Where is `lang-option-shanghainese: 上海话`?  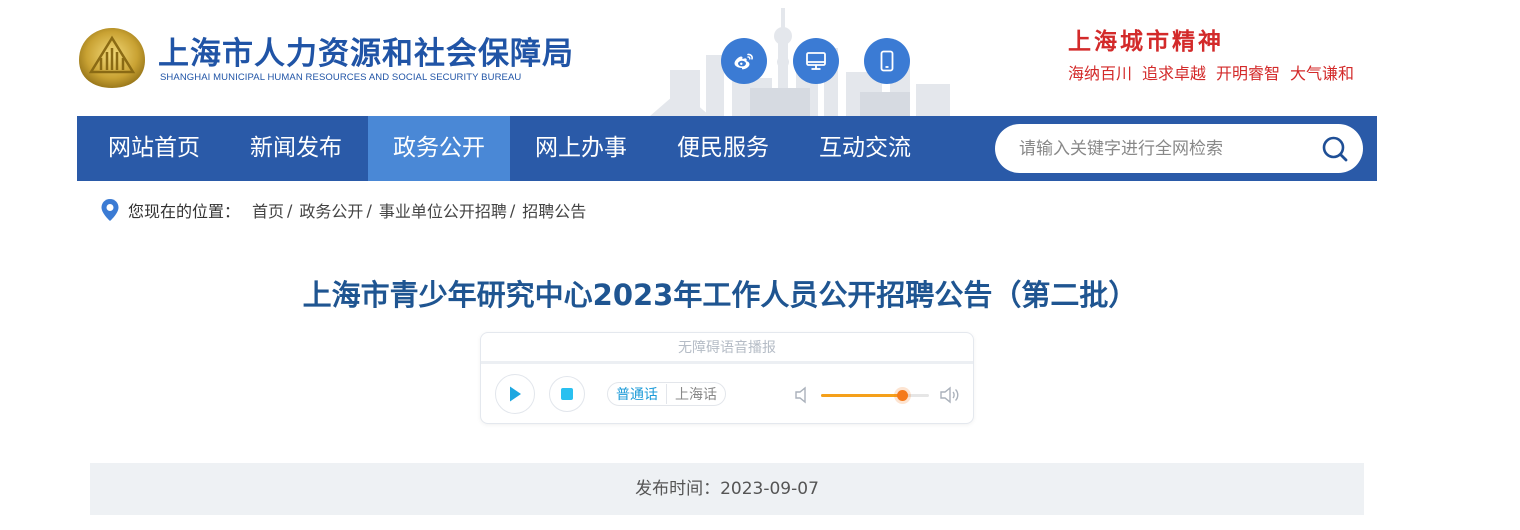 lang-option-shanghainese: 上海话 is located at coordinates (696, 394).